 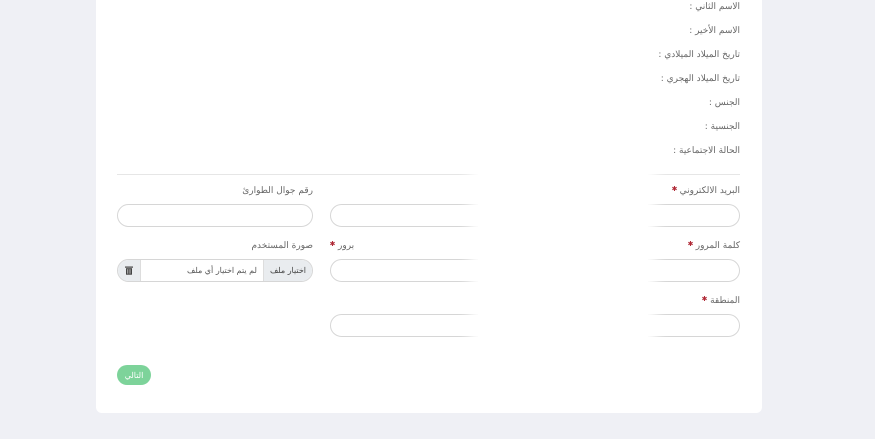 I want to click on trash-icon, so click(x=129, y=270).